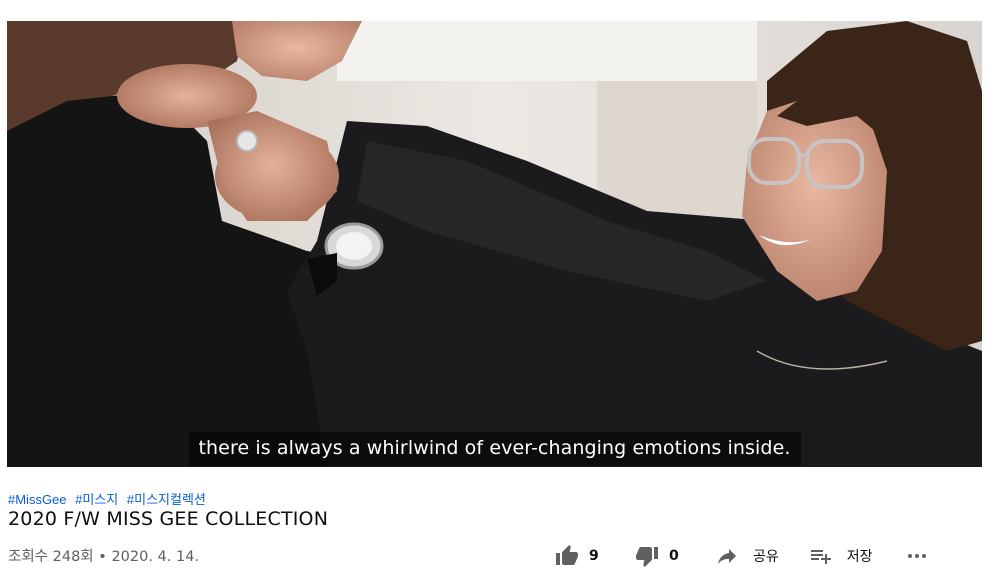  Describe the element at coordinates (166, 499) in the screenshot. I see `hashtag-link: #미스지컬렉션` at that location.